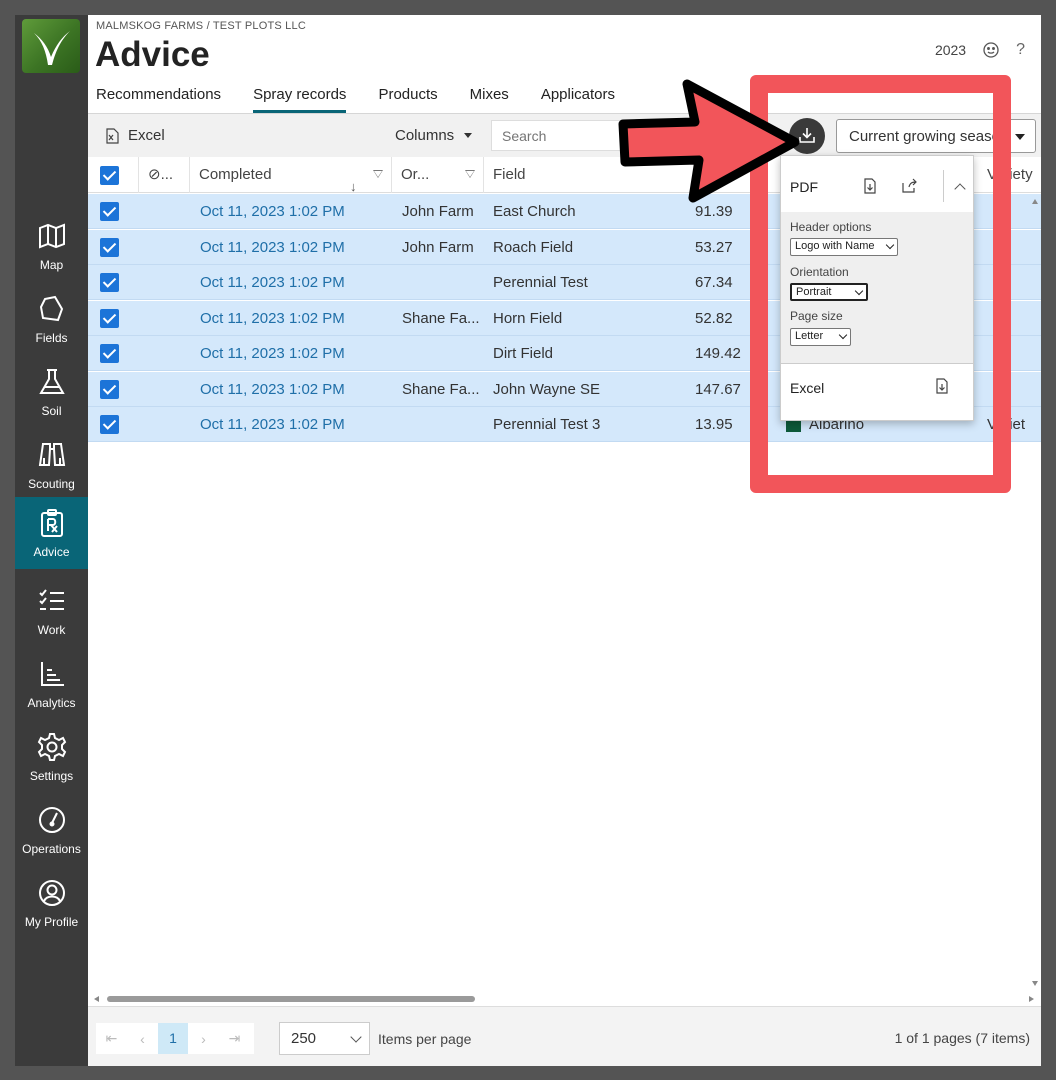 This screenshot has width=1056, height=1080. I want to click on field-cell: John Wayne SE, so click(546, 389).